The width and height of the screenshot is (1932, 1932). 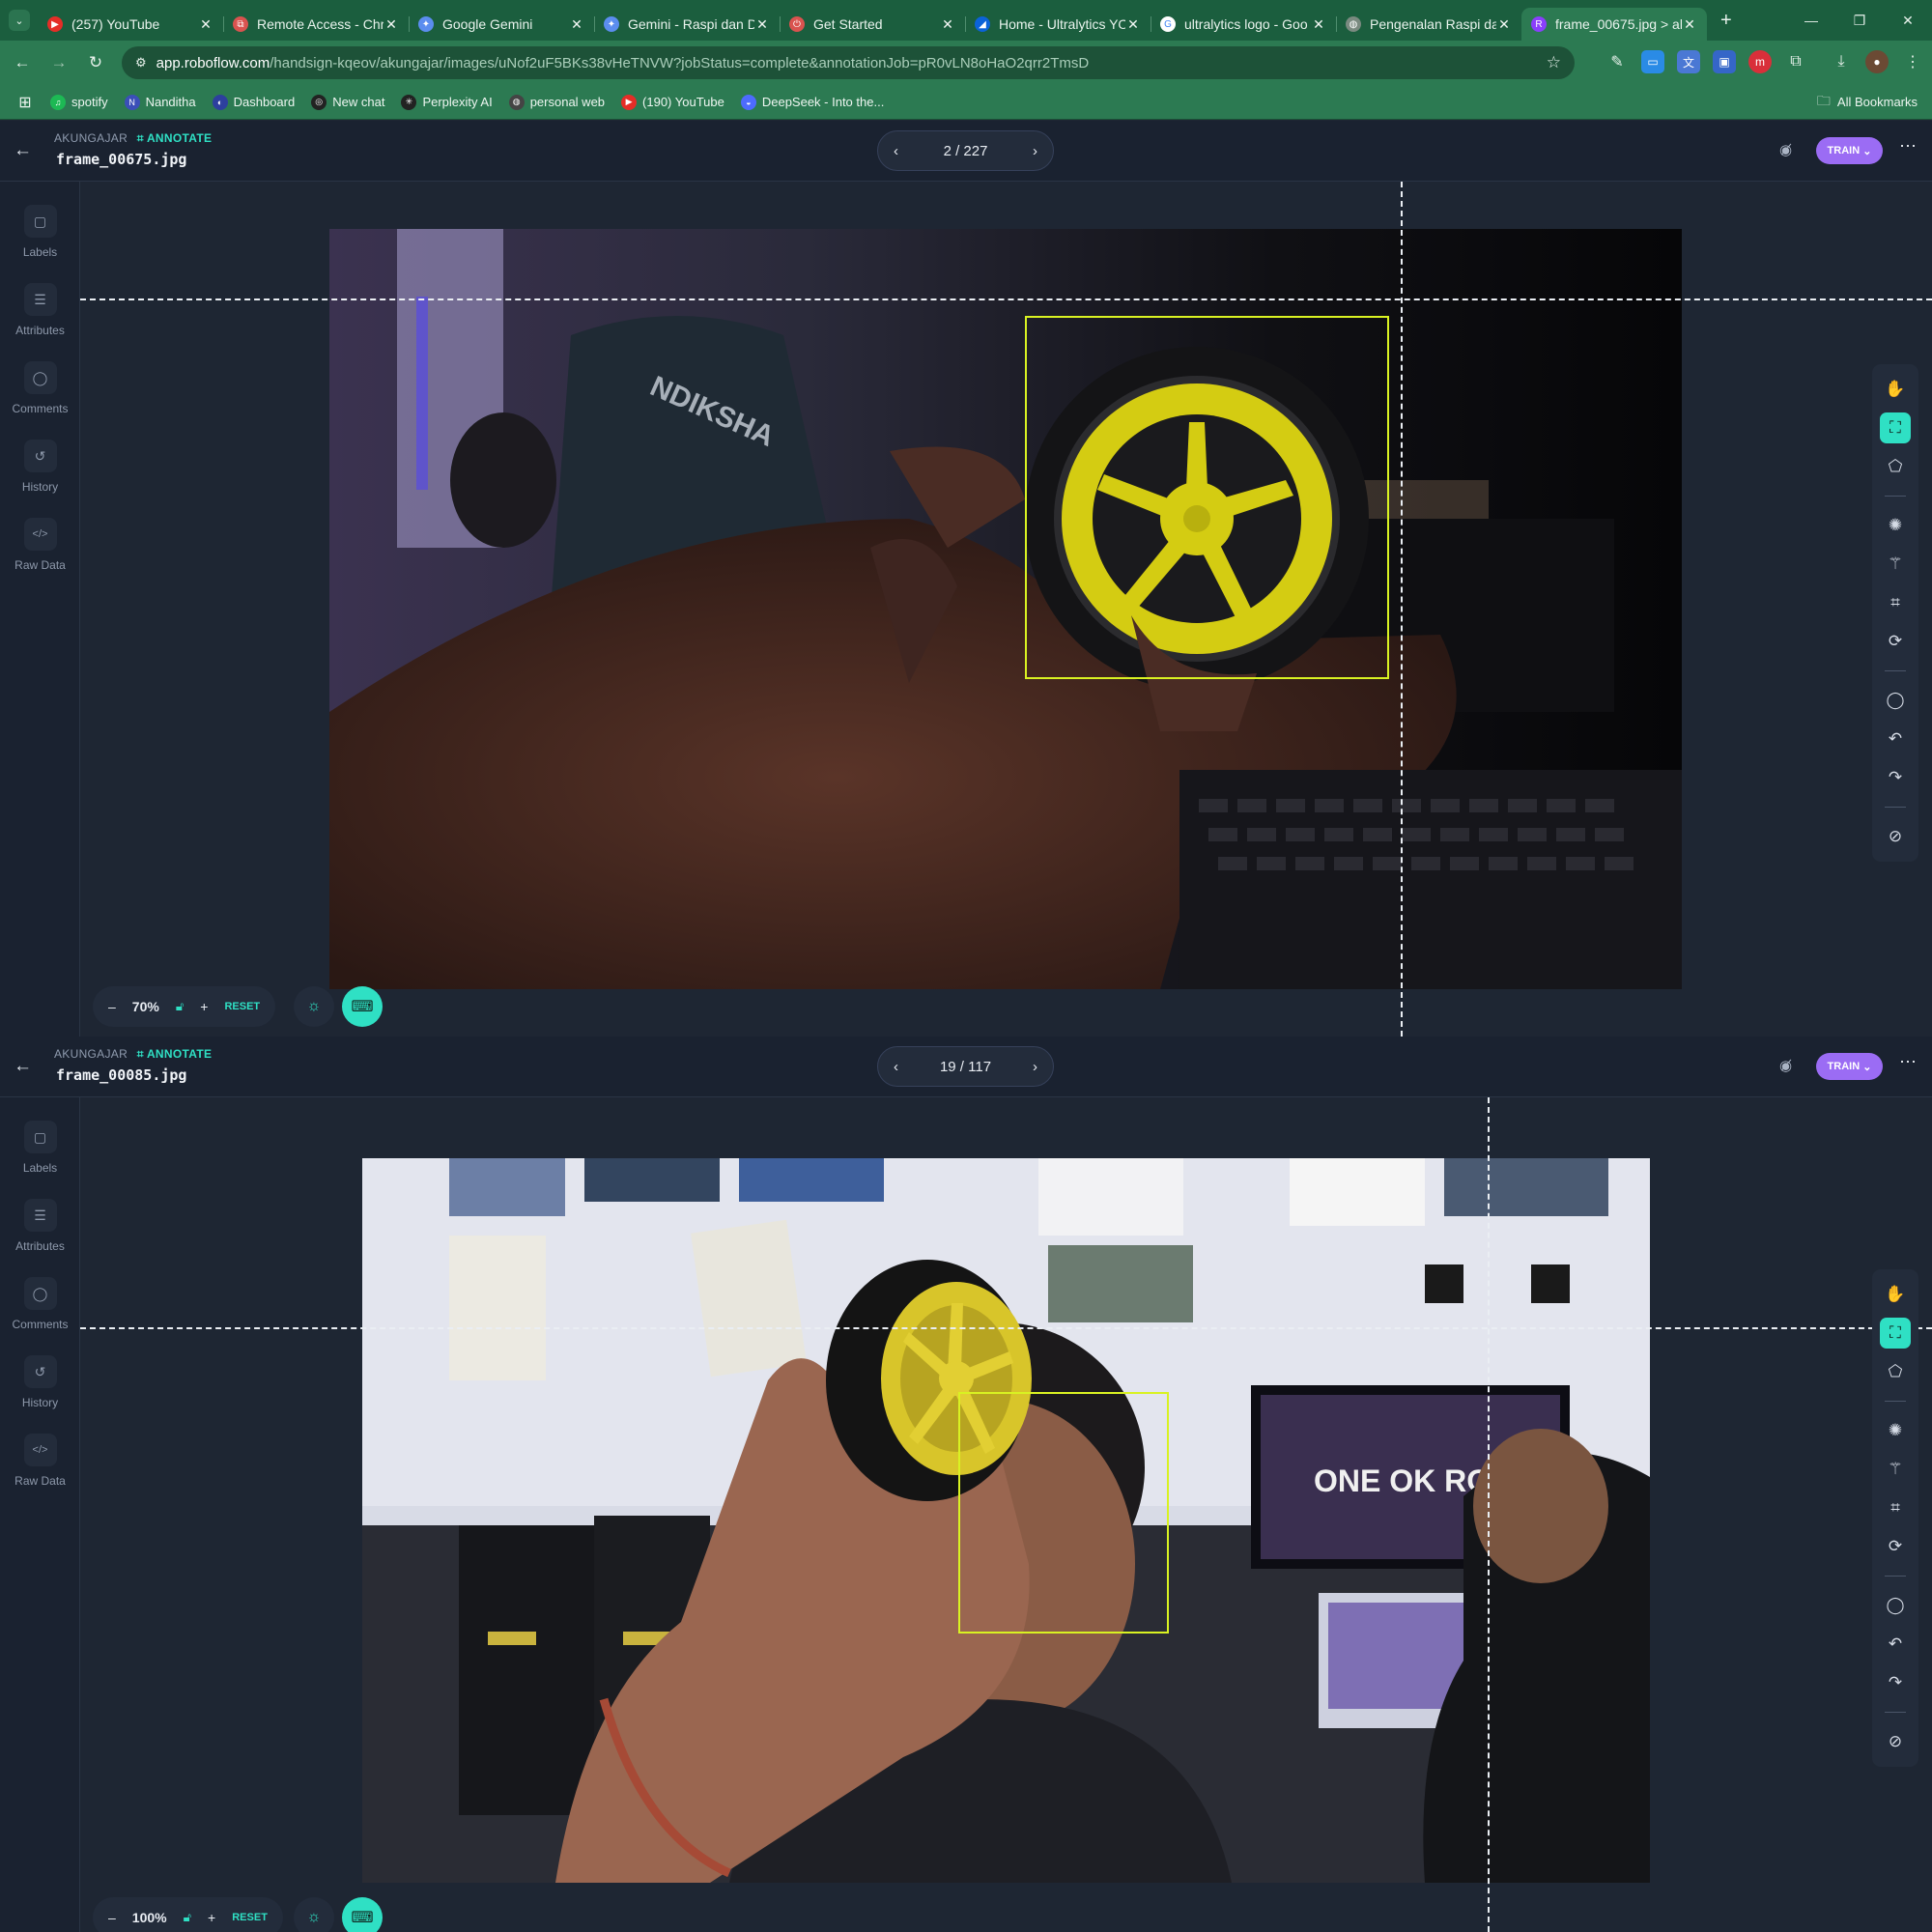 What do you see at coordinates (40, 545) in the screenshot?
I see `sidebar-item-raw-data: </> Raw Data` at bounding box center [40, 545].